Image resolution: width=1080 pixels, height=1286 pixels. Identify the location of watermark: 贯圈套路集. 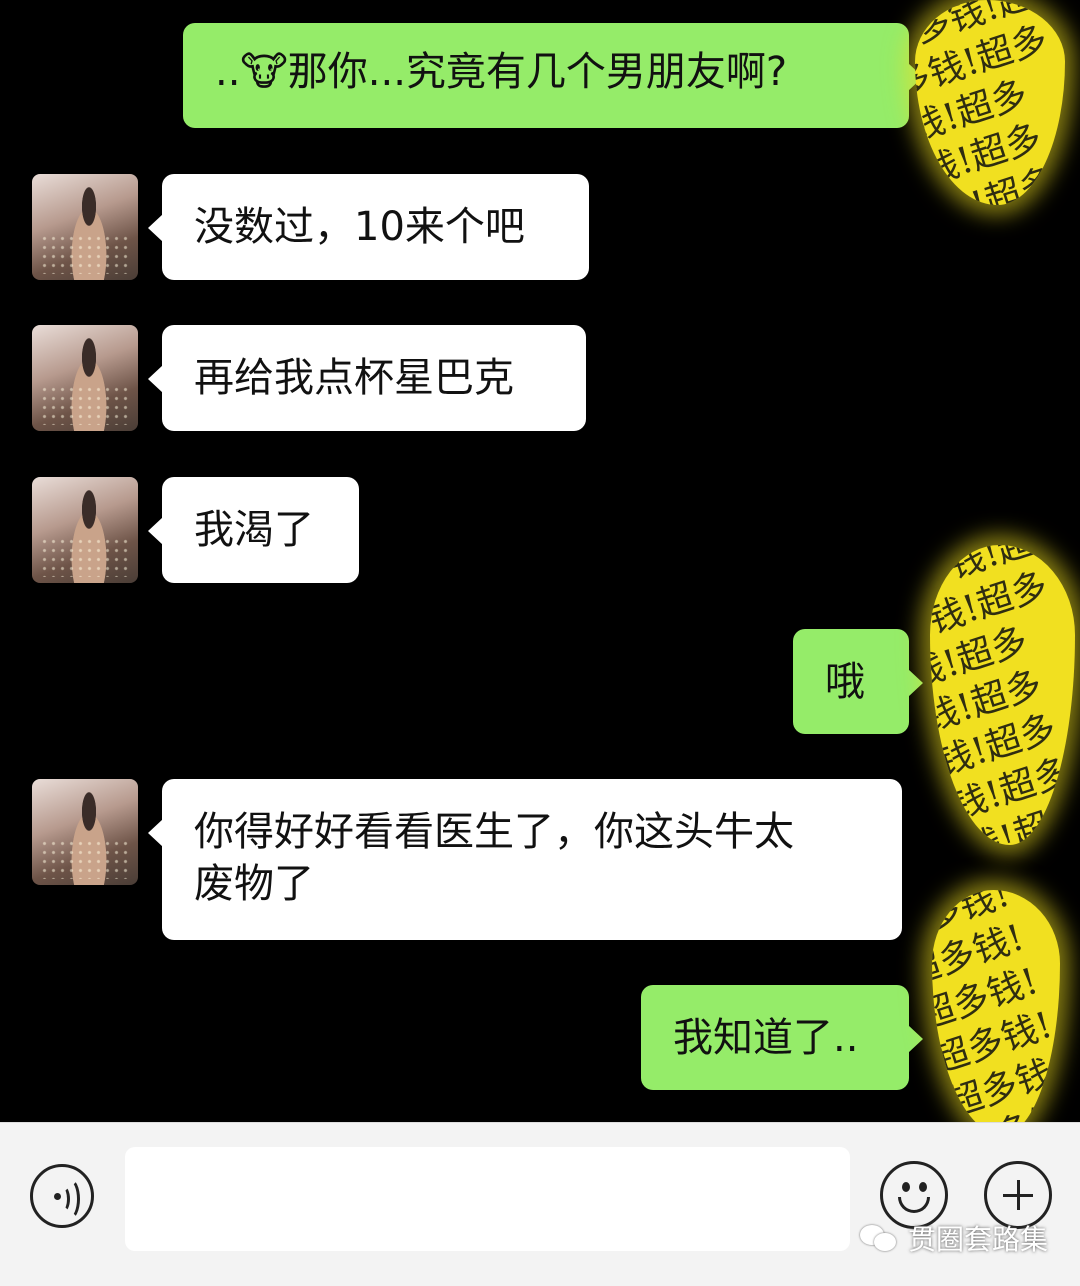
(954, 1238).